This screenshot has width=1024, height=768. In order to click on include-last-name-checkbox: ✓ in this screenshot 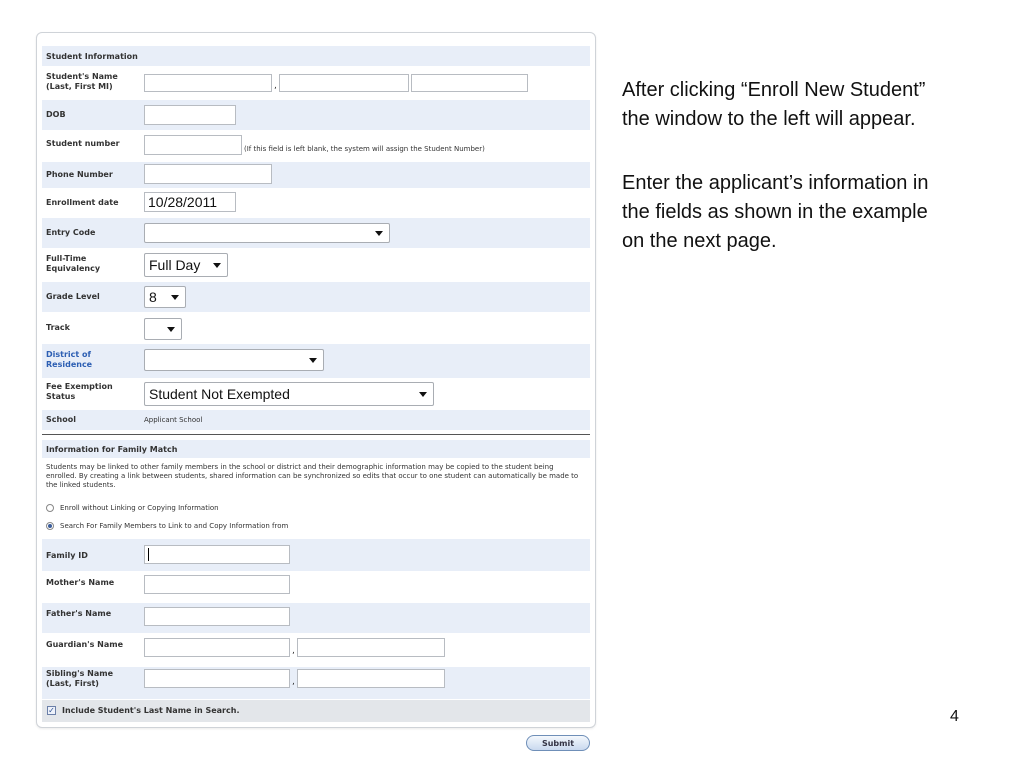, I will do `click(51, 710)`.